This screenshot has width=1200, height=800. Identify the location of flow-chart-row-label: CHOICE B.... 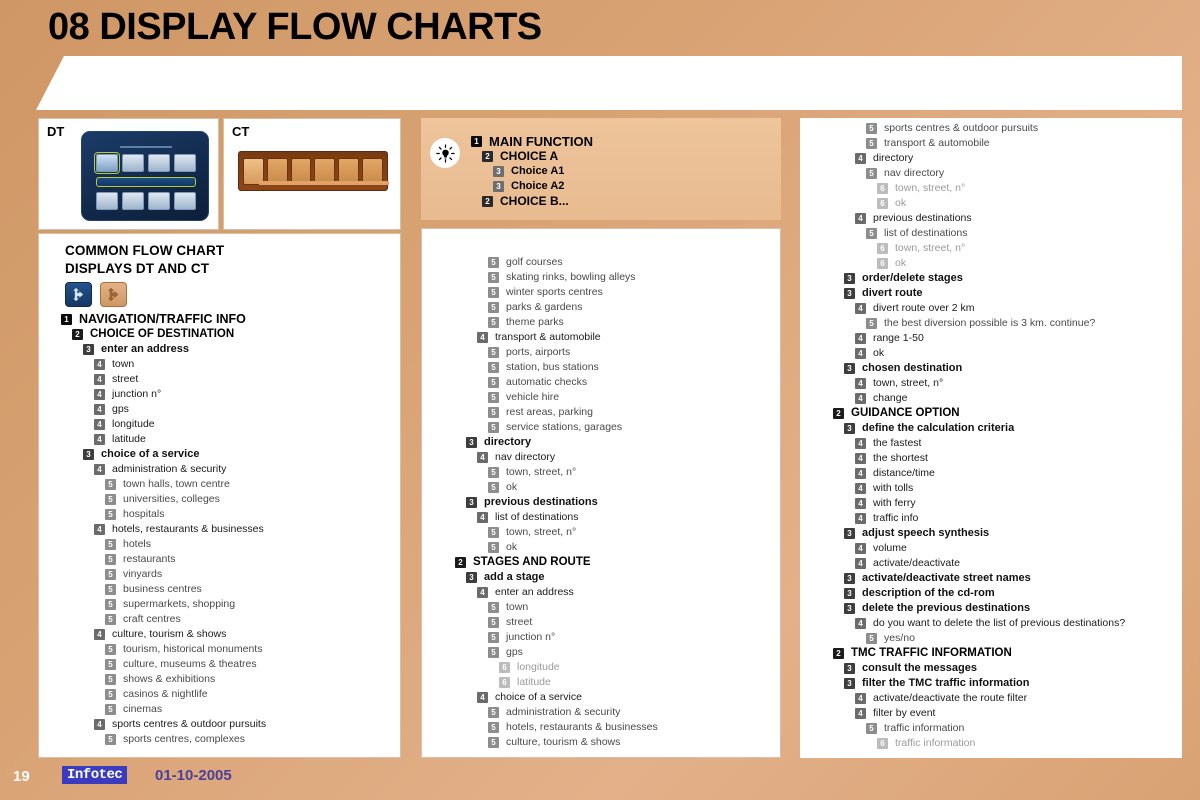
(534, 201).